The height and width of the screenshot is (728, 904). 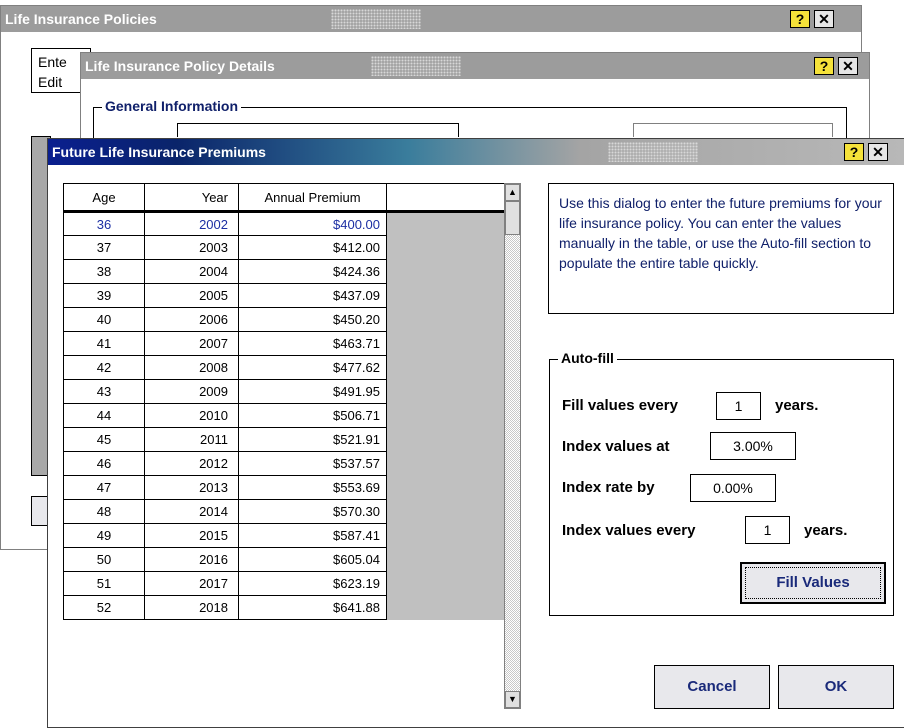 I want to click on age-cell: 49, so click(x=104, y=535).